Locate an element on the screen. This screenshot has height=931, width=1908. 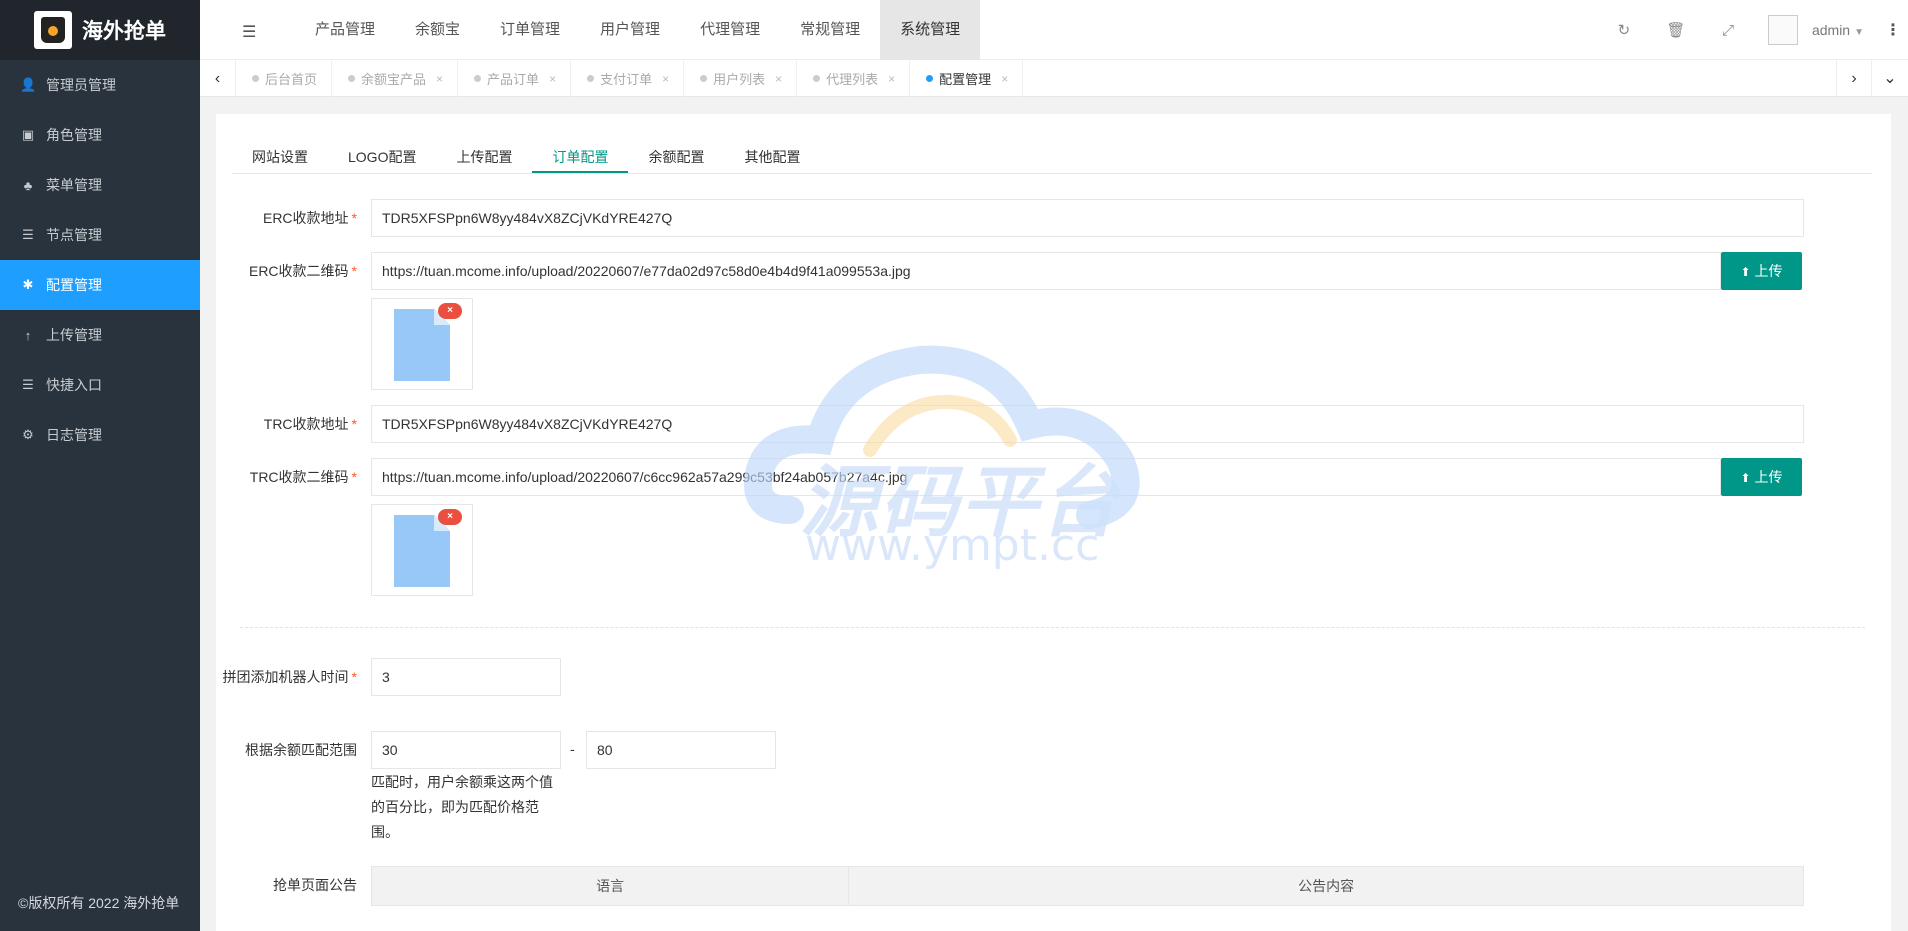
page-tabs: 后台首页 余额宝产品 × 产品订单 × 支付订单 × 用户列表 × 代理列表 × 配置管理 × is located at coordinates (630, 78).